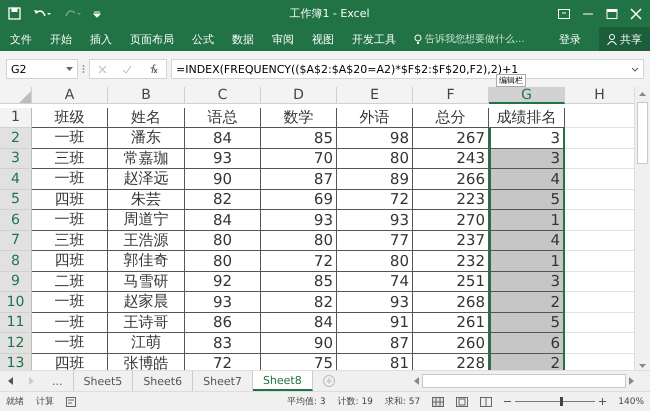 The image size is (650, 411). I want to click on row-header: 7, so click(16, 240).